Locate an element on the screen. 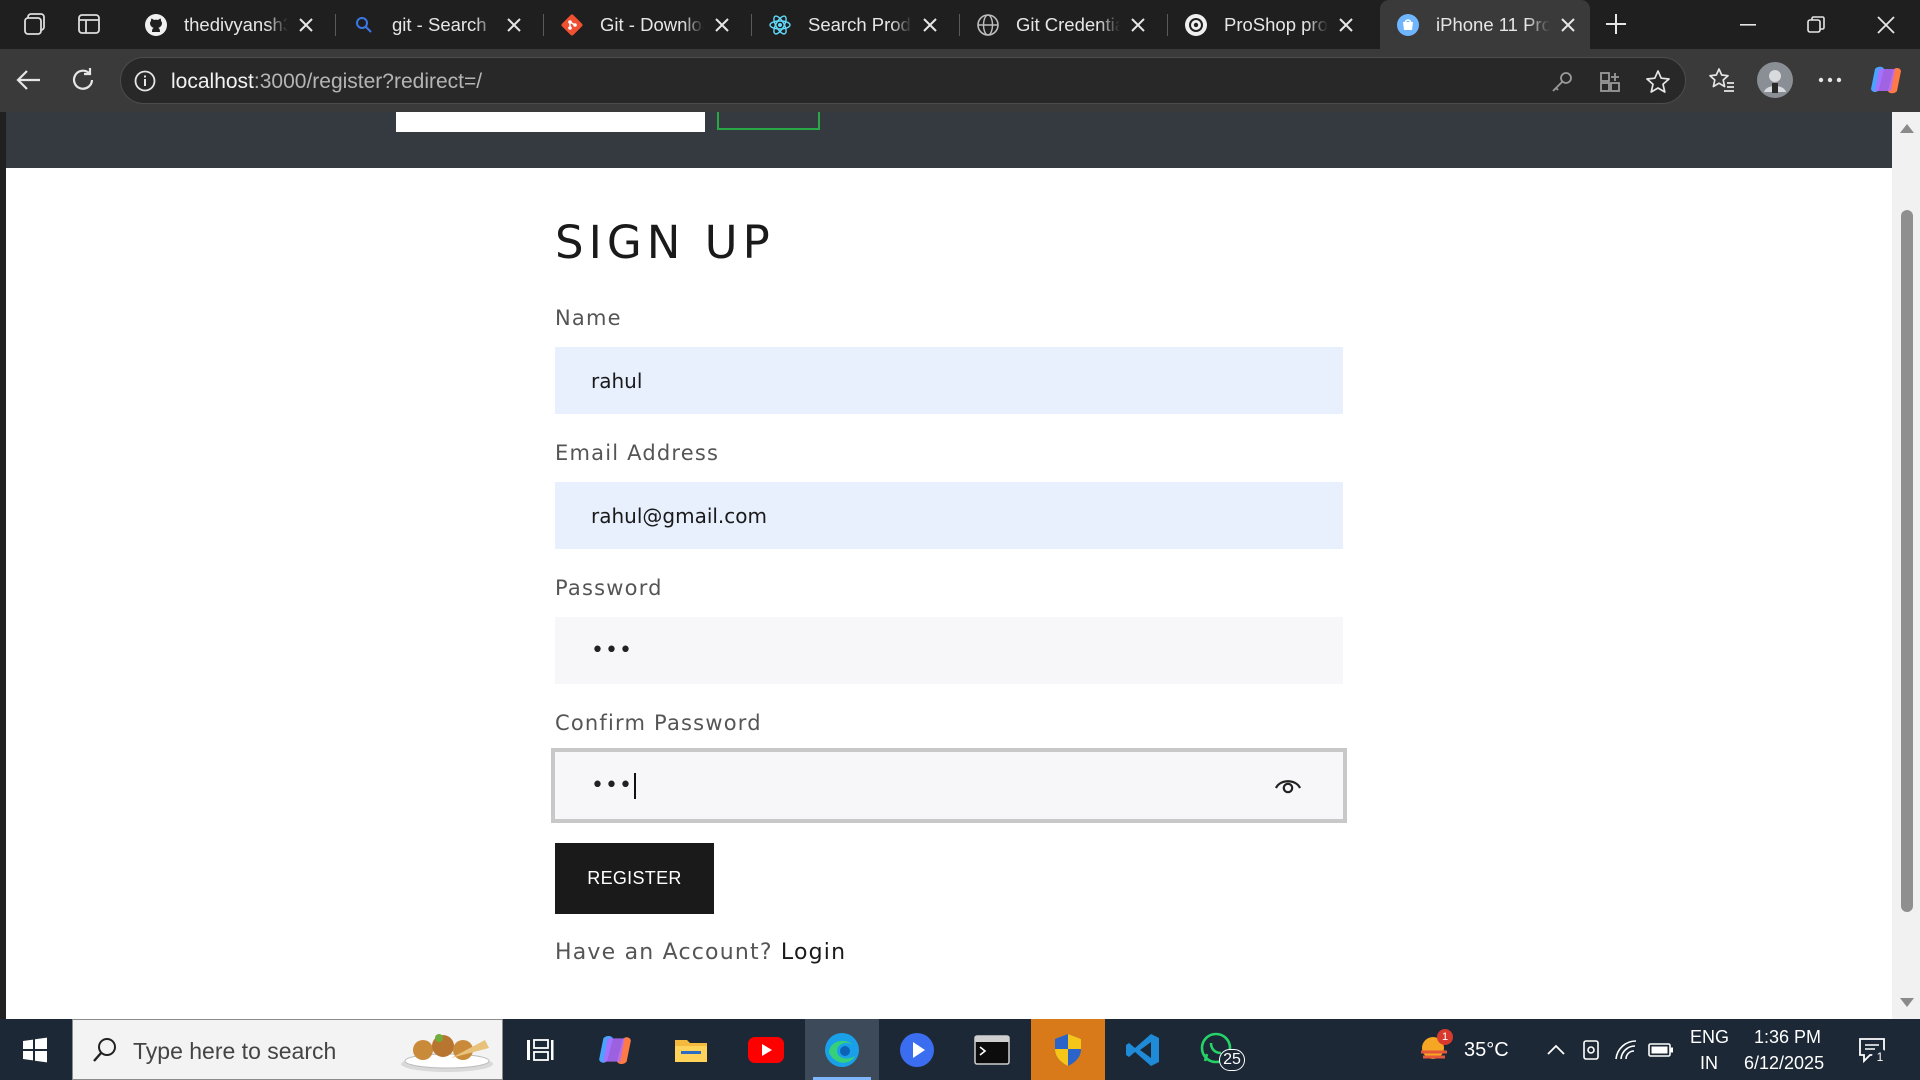 This screenshot has height=1080, width=1920. terminal-button is located at coordinates (992, 1049).